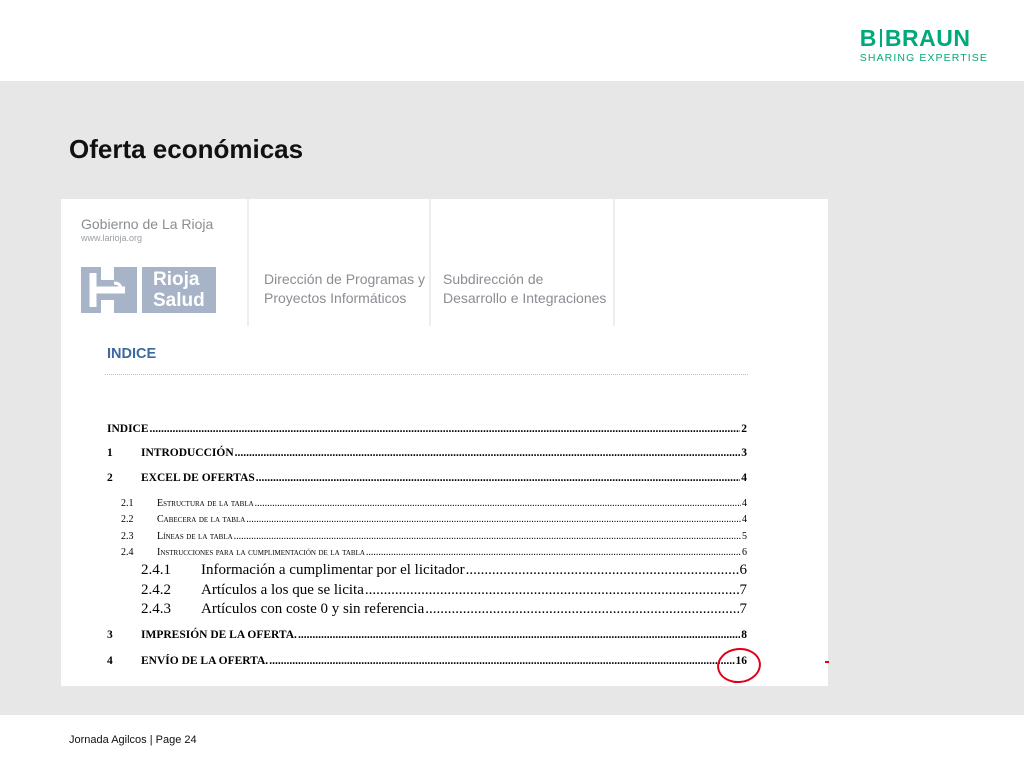  I want to click on slide-title: Oferta económicas, so click(186, 149).